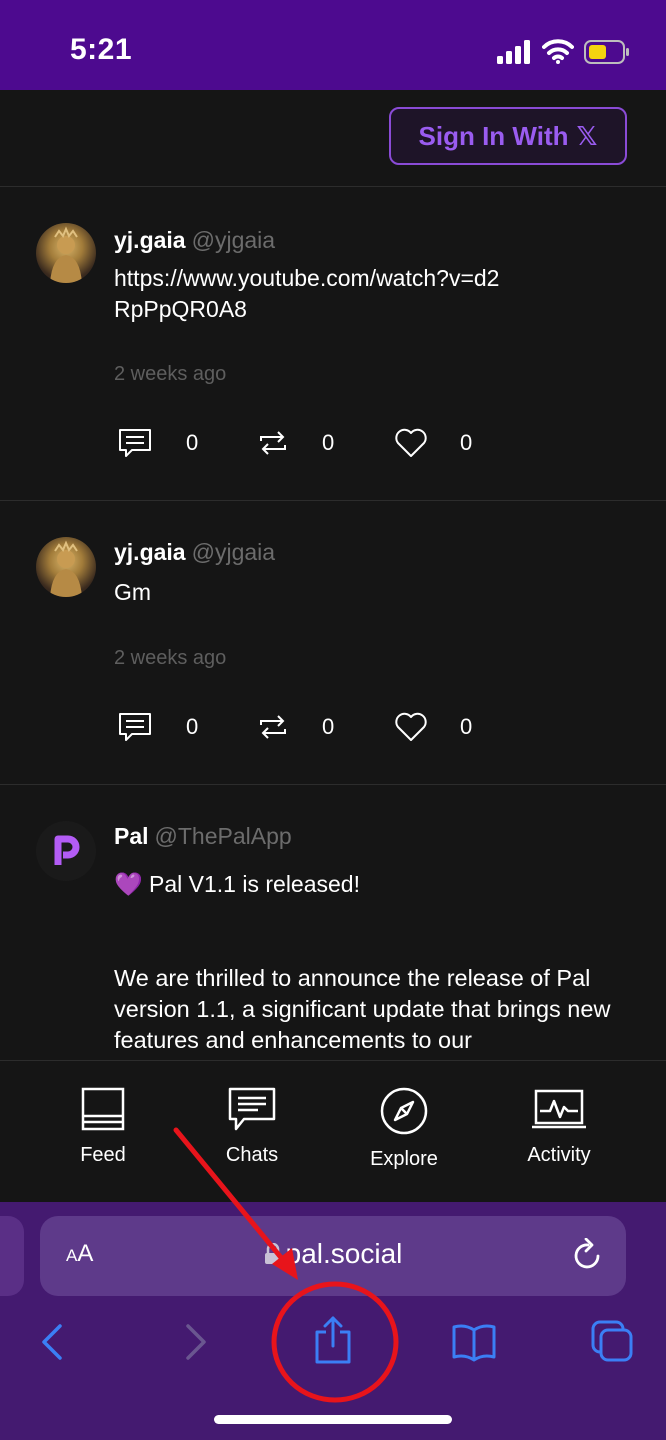 The image size is (666, 1440). I want to click on compass-icon, so click(404, 1111).